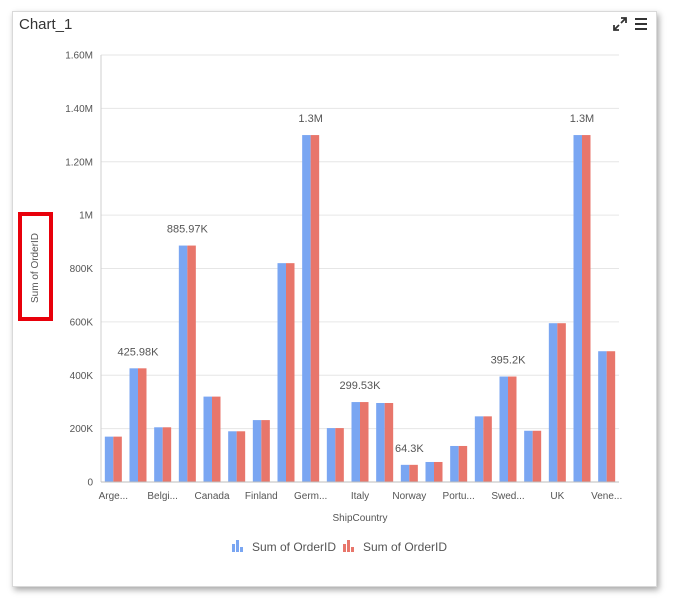  Describe the element at coordinates (82, 429) in the screenshot. I see `y-tick-label: 200K` at that location.